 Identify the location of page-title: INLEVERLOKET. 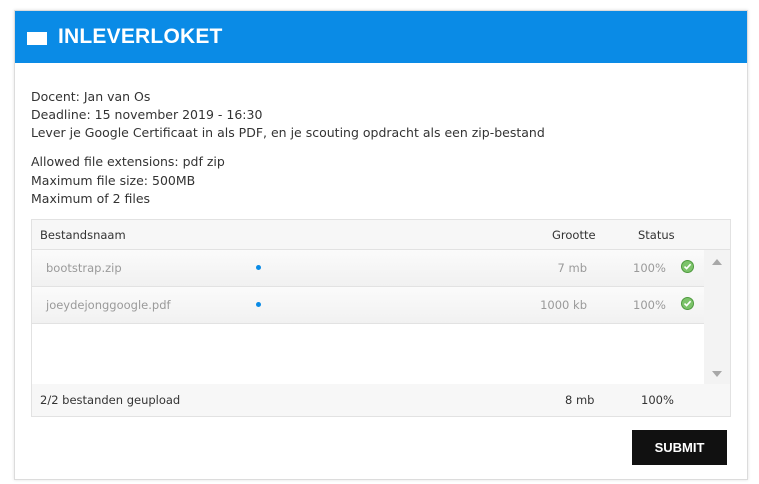
(140, 36).